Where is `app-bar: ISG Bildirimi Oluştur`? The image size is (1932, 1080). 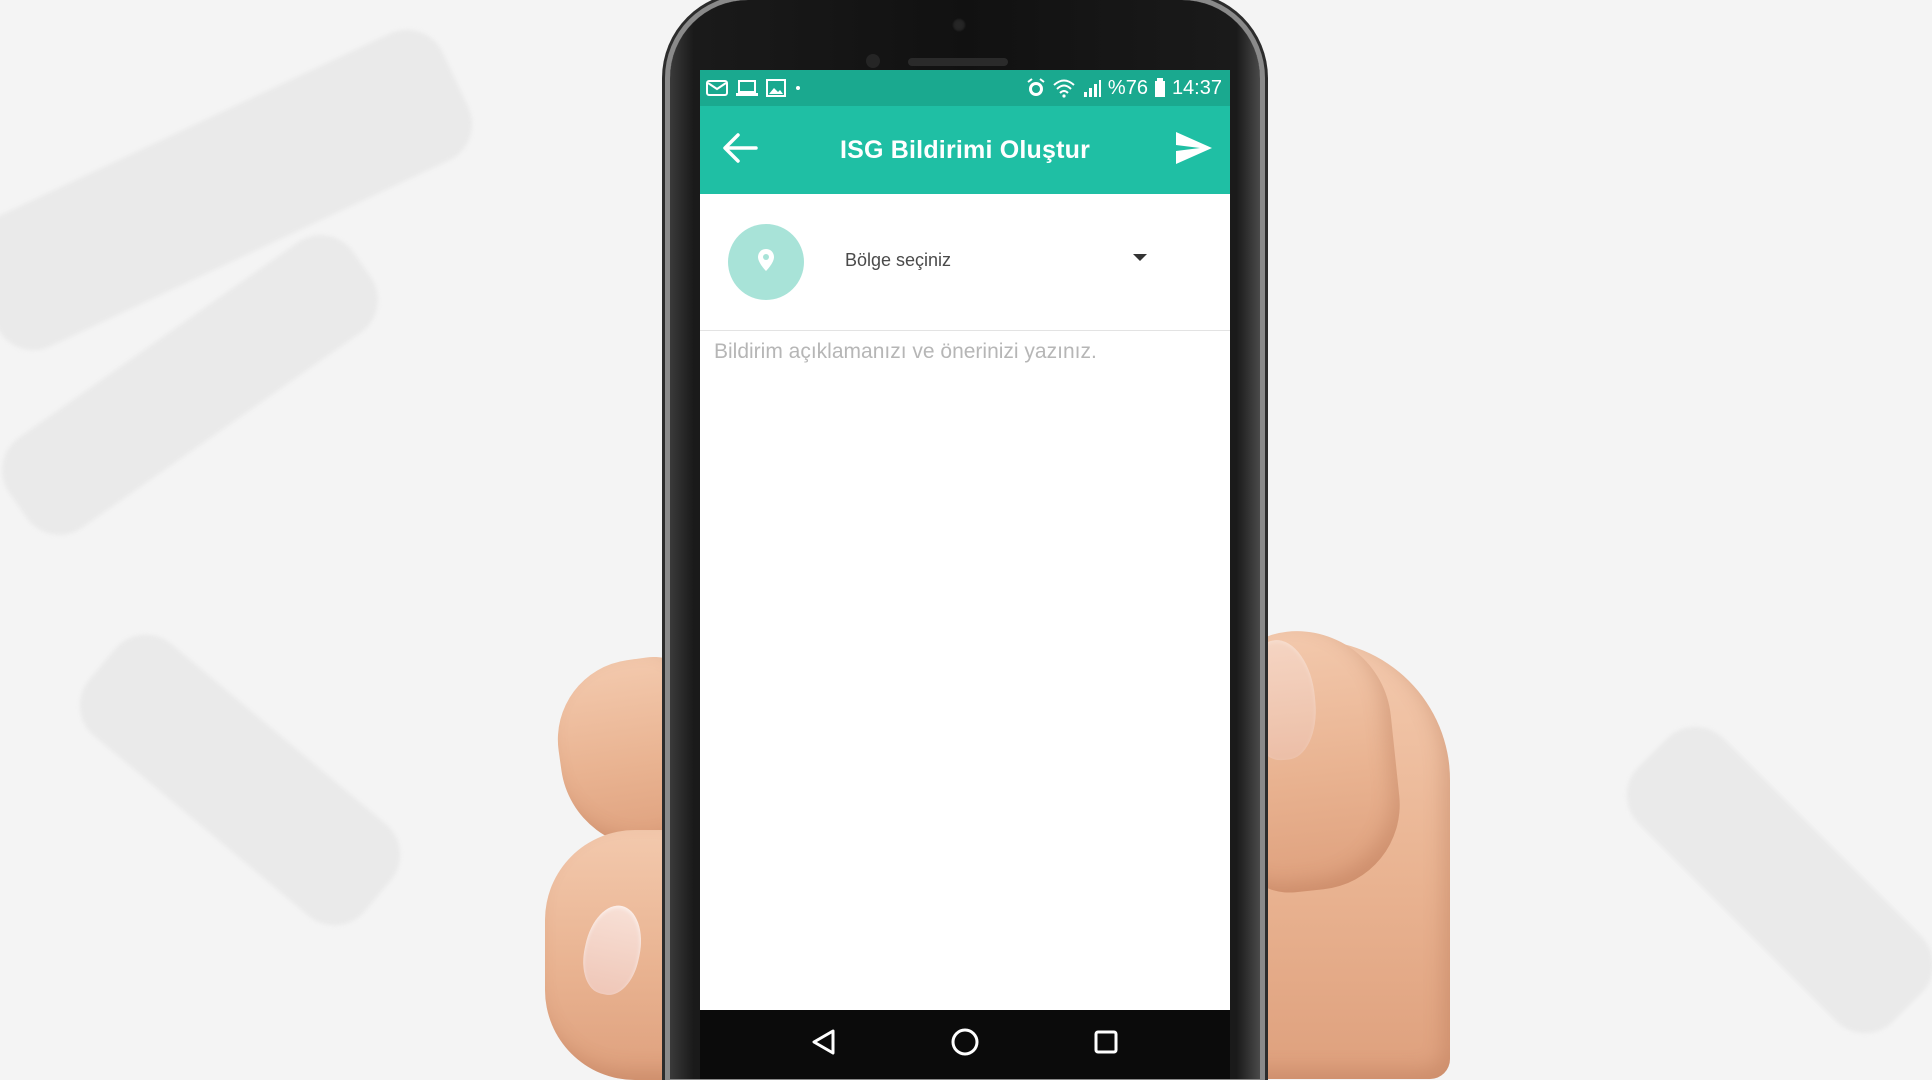 app-bar: ISG Bildirimi Oluştur is located at coordinates (965, 150).